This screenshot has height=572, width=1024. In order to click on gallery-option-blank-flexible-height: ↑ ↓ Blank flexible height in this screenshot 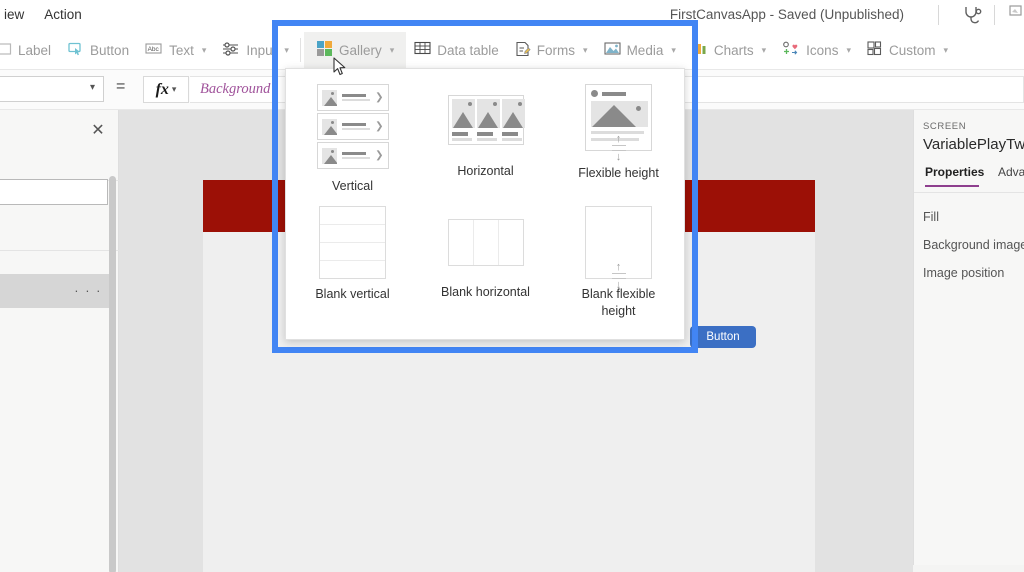, I will do `click(618, 263)`.